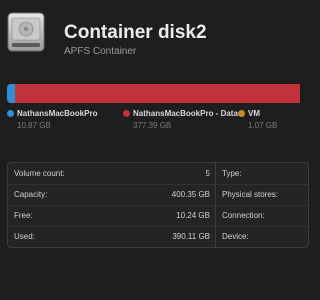  Describe the element at coordinates (193, 215) in the screenshot. I see `info-value: 10.24 GB` at that location.